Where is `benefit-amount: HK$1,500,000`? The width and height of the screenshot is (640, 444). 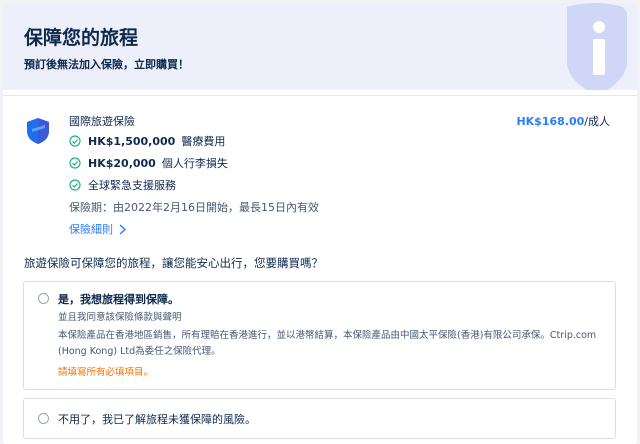
benefit-amount: HK$1,500,000 is located at coordinates (132, 141).